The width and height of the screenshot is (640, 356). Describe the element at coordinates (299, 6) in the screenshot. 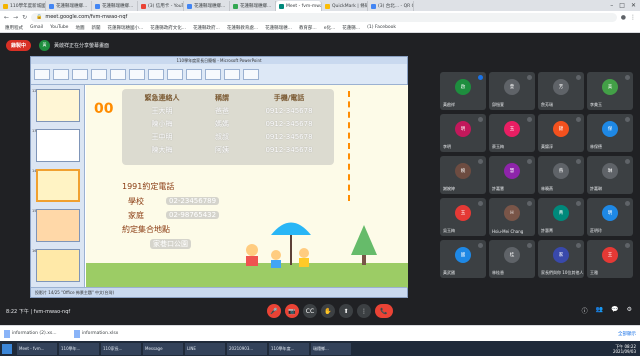

I see `browser-tab: Meet - fvm-mwao-nqf` at that location.